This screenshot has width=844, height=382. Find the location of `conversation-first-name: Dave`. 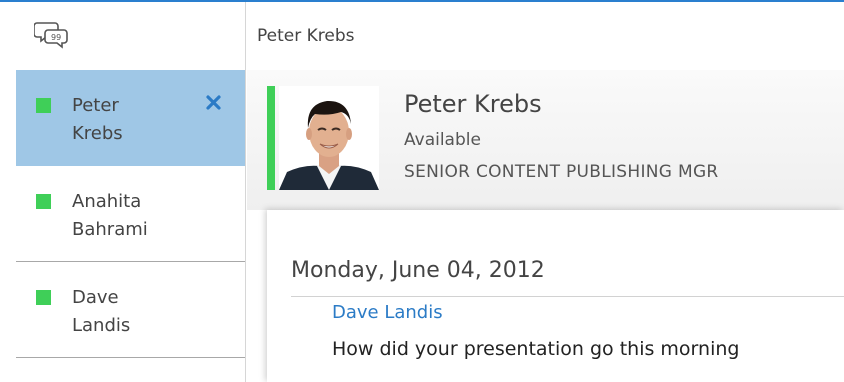

conversation-first-name: Dave is located at coordinates (95, 297).